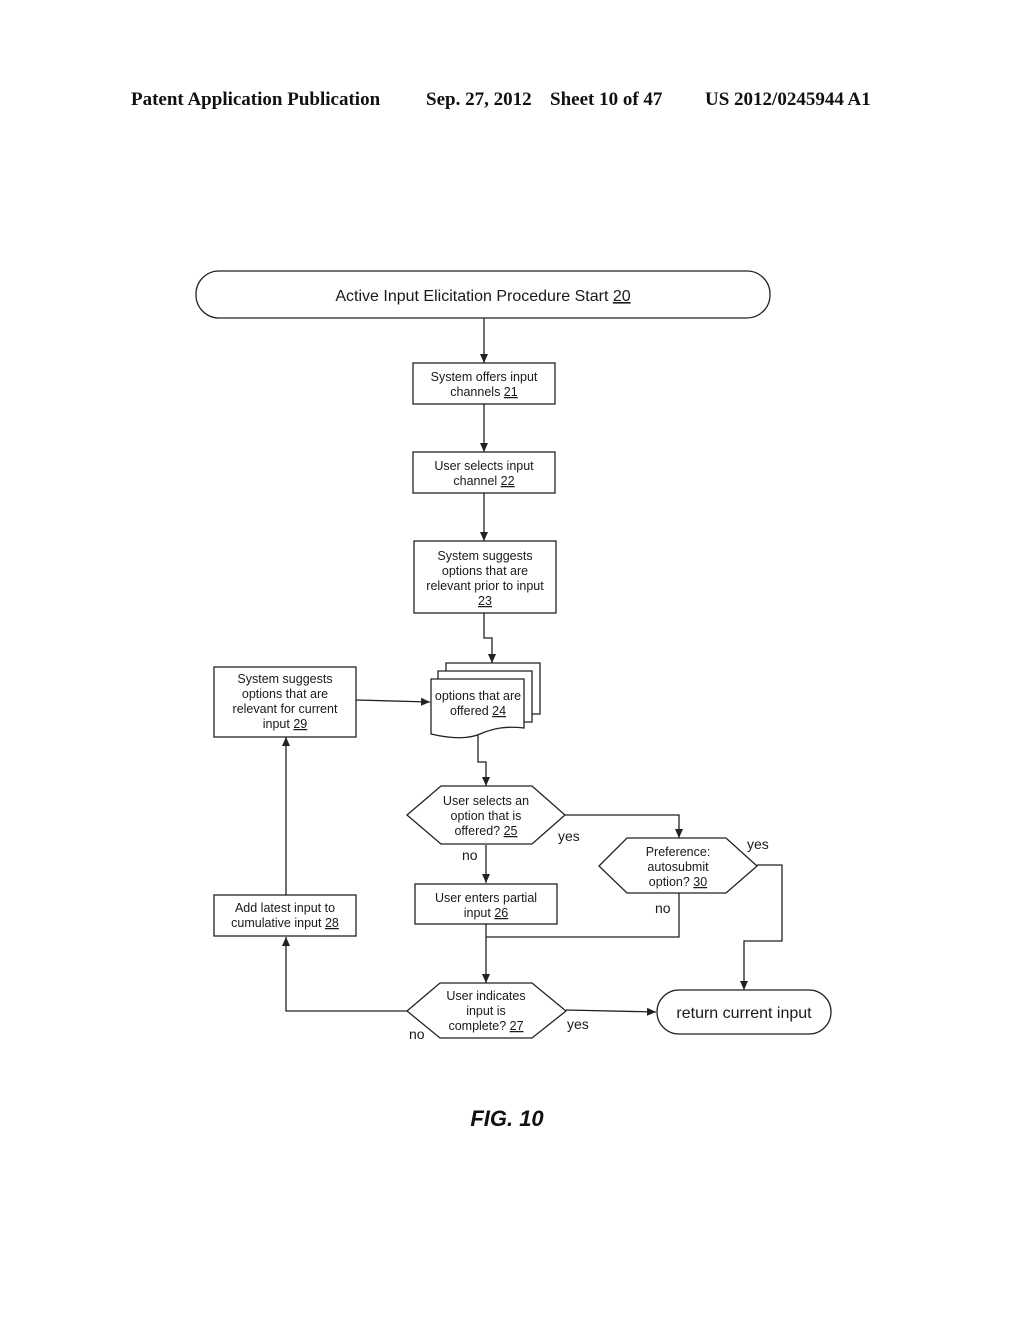  What do you see at coordinates (485, 586) in the screenshot?
I see `svg-text: relevant prior to input` at bounding box center [485, 586].